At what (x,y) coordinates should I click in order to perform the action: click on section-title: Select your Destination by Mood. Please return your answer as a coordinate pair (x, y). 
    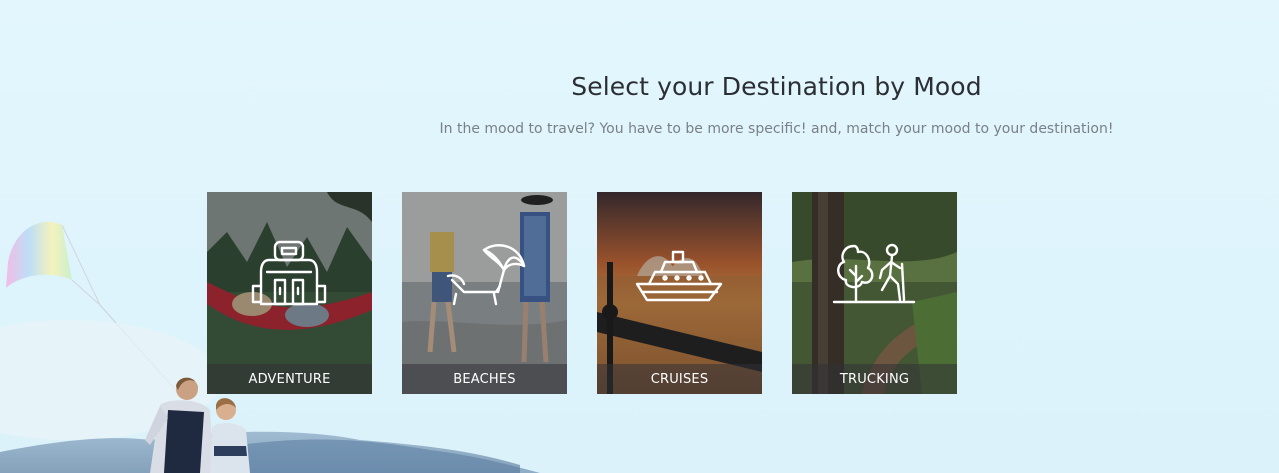
    Looking at the image, I should click on (776, 86).